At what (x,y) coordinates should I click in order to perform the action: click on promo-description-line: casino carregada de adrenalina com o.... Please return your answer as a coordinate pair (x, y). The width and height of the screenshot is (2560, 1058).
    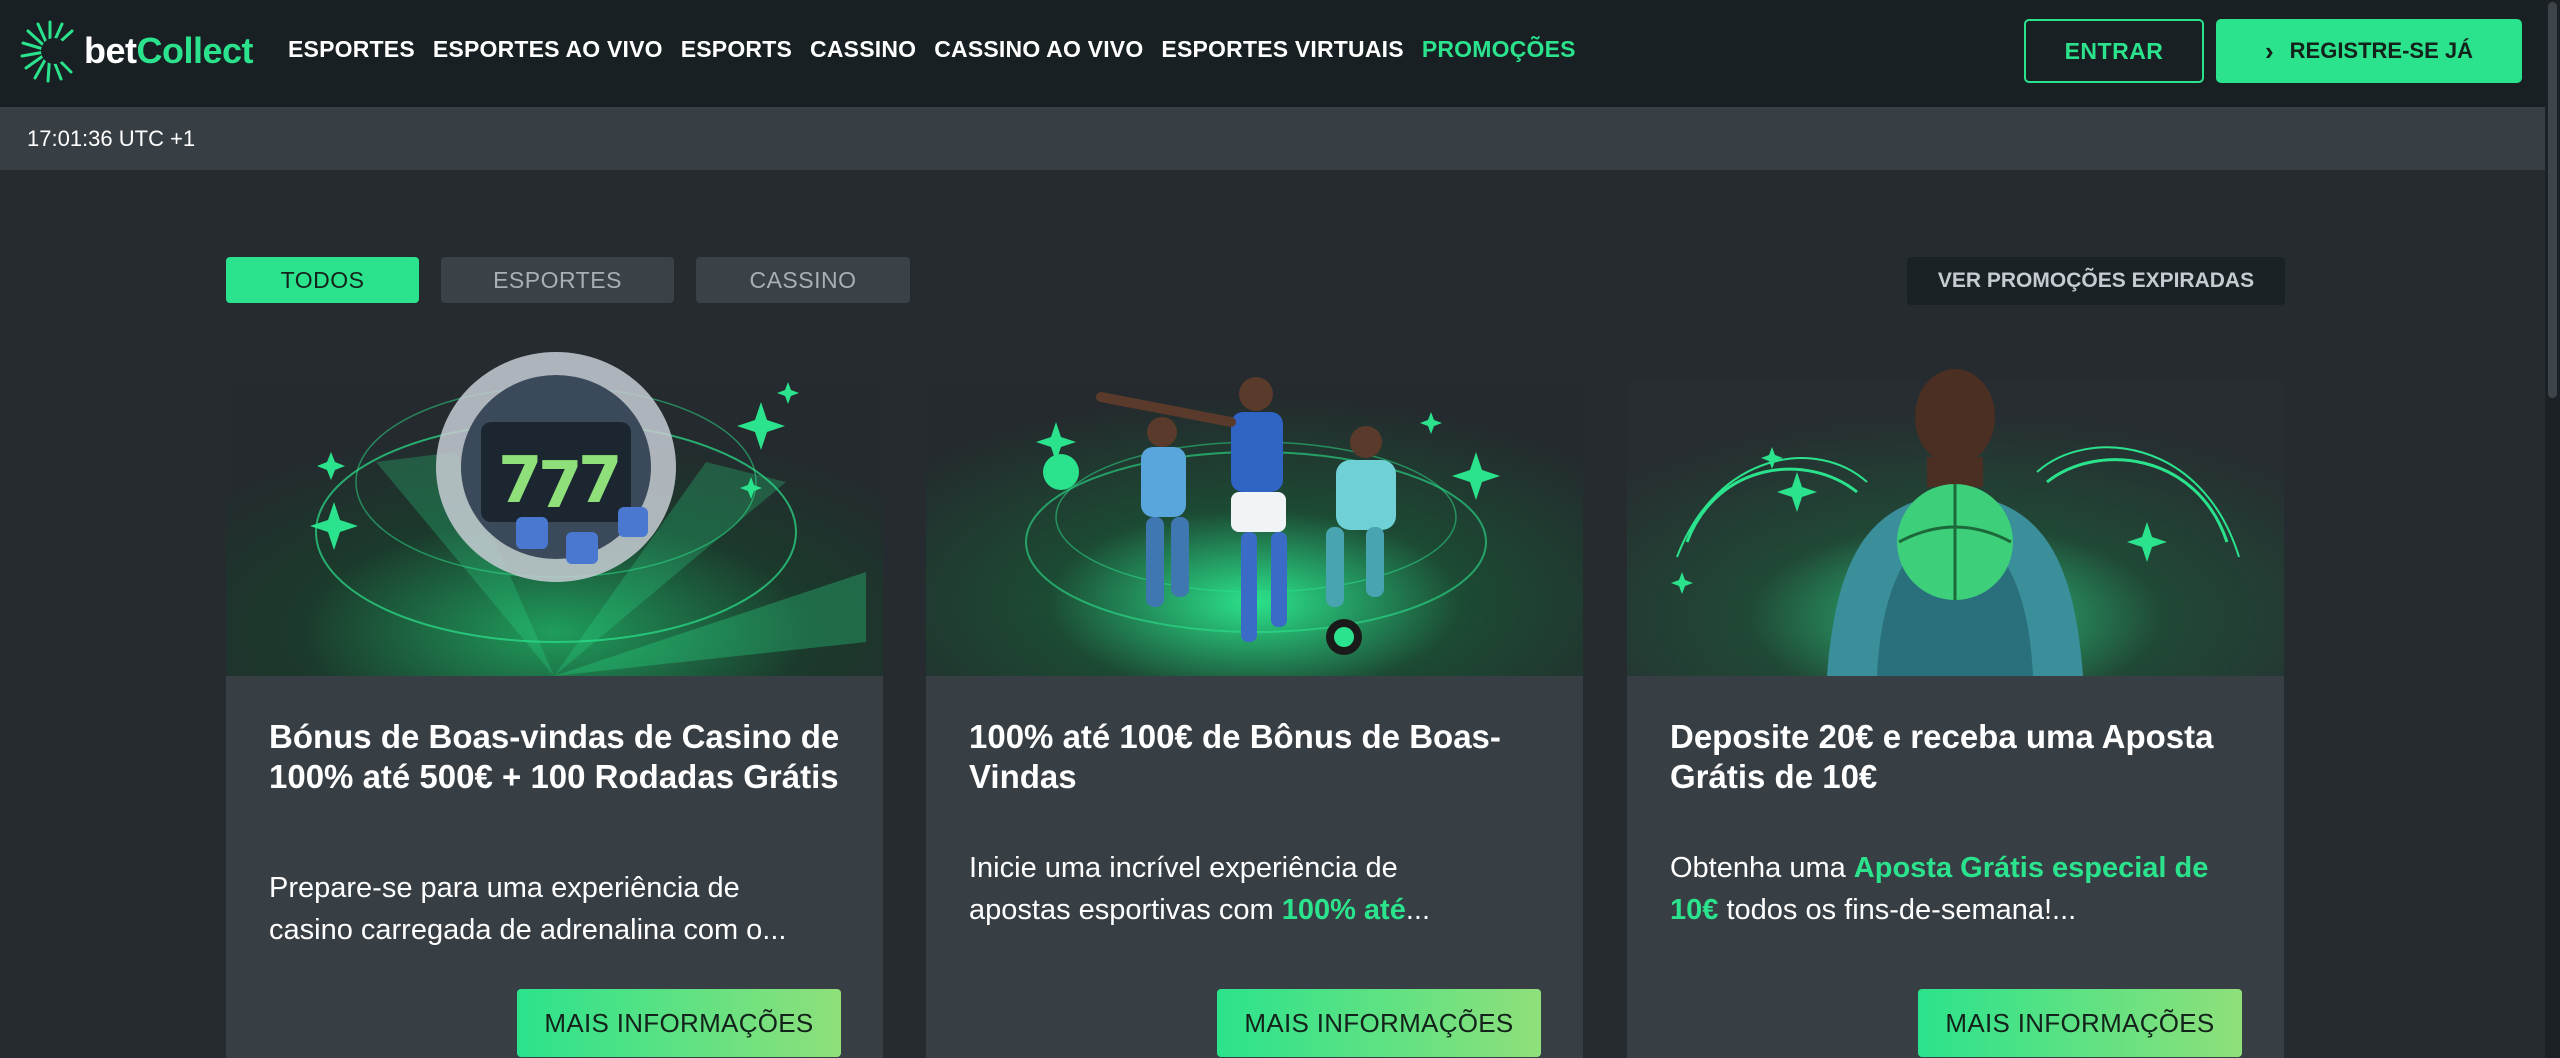
    Looking at the image, I should click on (528, 930).